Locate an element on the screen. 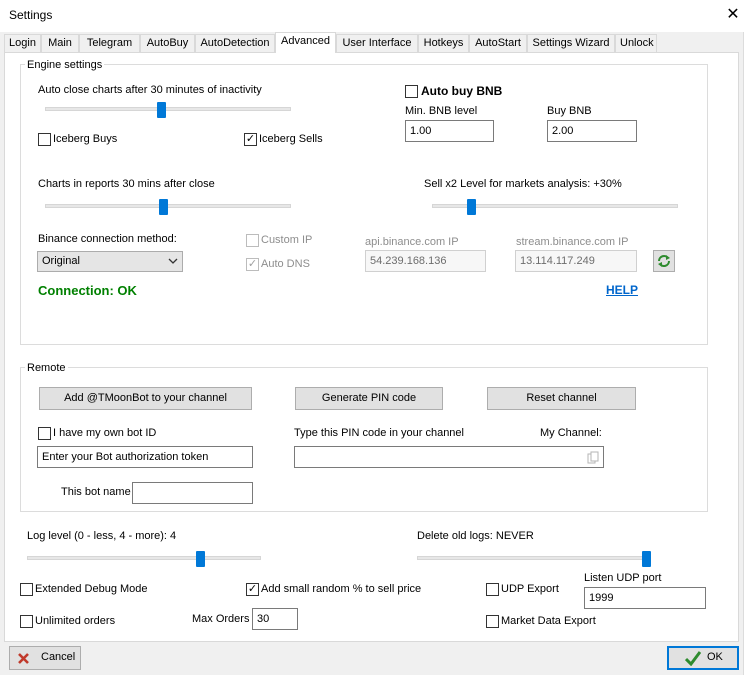 The width and height of the screenshot is (749, 675). pin-instruction-label: Type this PIN code in your channel is located at coordinates (379, 433).